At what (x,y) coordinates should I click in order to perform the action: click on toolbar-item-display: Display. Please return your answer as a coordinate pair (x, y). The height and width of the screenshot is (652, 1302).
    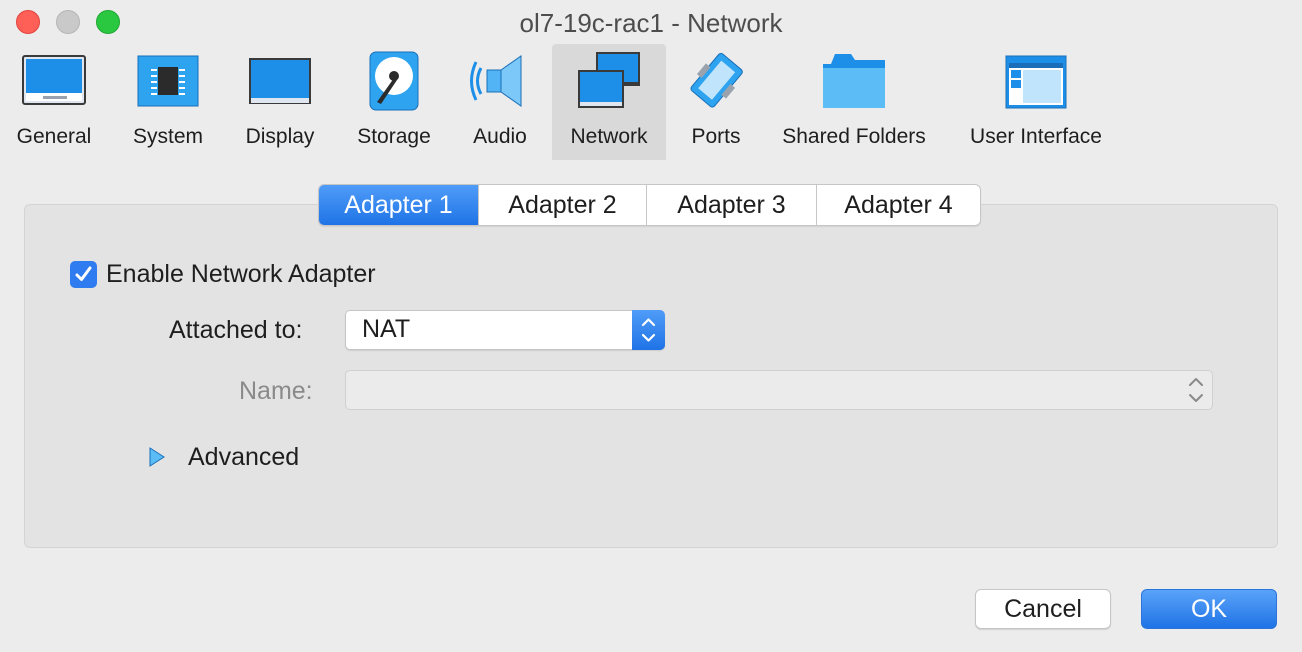
    Looking at the image, I should click on (280, 102).